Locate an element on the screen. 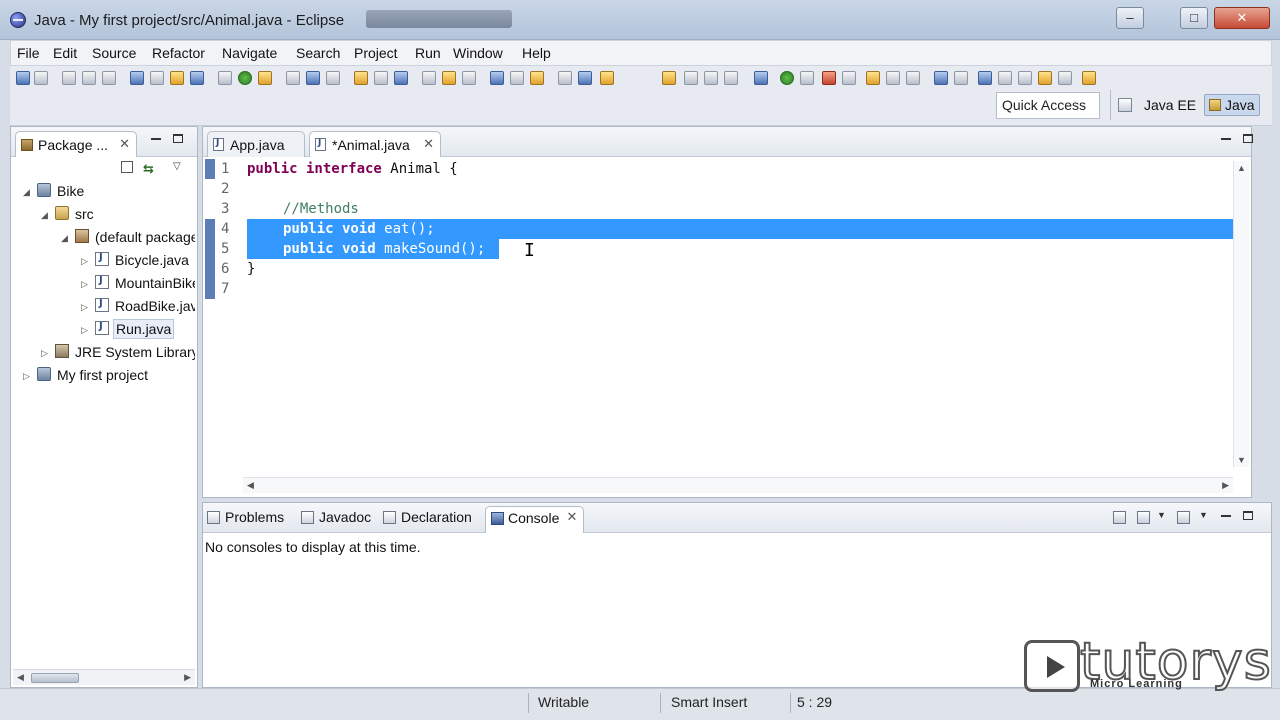 The image size is (1280, 720). code-line-5: public void makeSound(); is located at coordinates (384, 249).